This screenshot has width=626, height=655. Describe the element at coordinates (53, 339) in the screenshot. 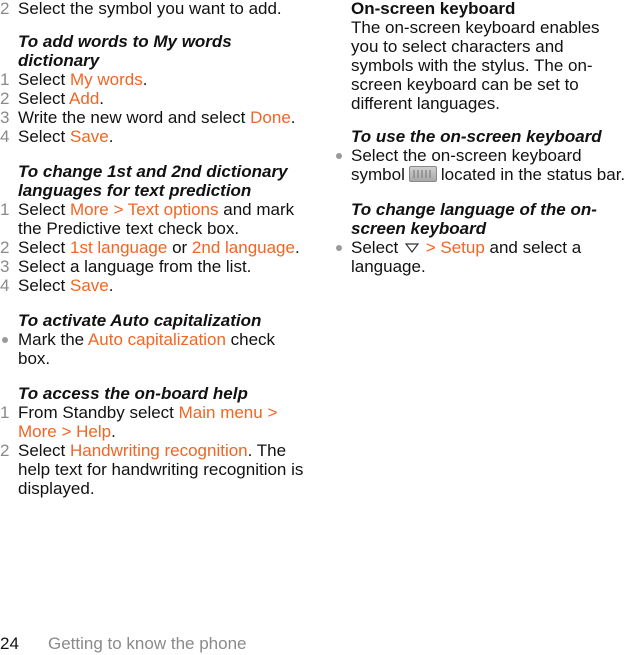

I see `step-text: Mark the` at that location.